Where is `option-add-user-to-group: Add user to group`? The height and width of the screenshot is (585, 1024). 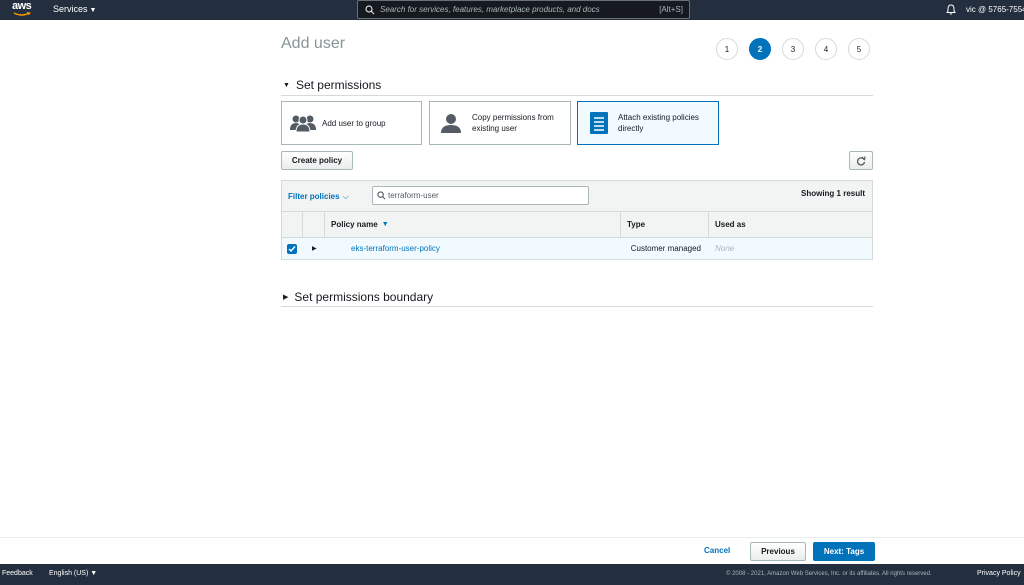 option-add-user-to-group: Add user to group is located at coordinates (351, 123).